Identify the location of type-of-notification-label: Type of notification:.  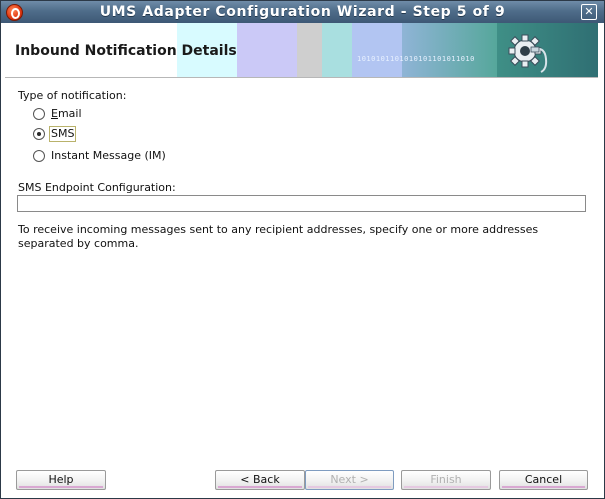
(72, 95).